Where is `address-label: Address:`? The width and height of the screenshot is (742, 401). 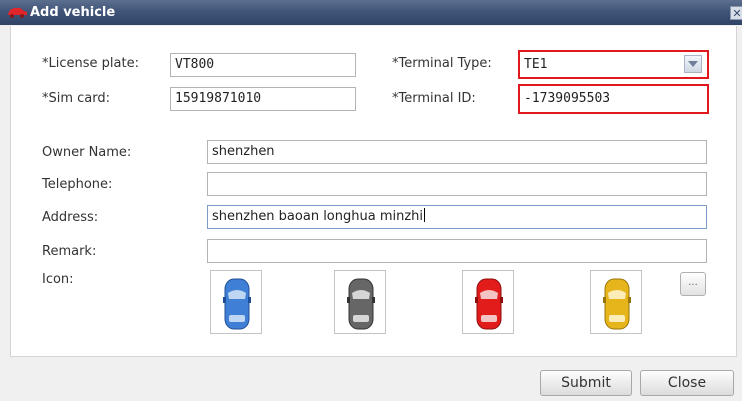
address-label: Address: is located at coordinates (70, 217).